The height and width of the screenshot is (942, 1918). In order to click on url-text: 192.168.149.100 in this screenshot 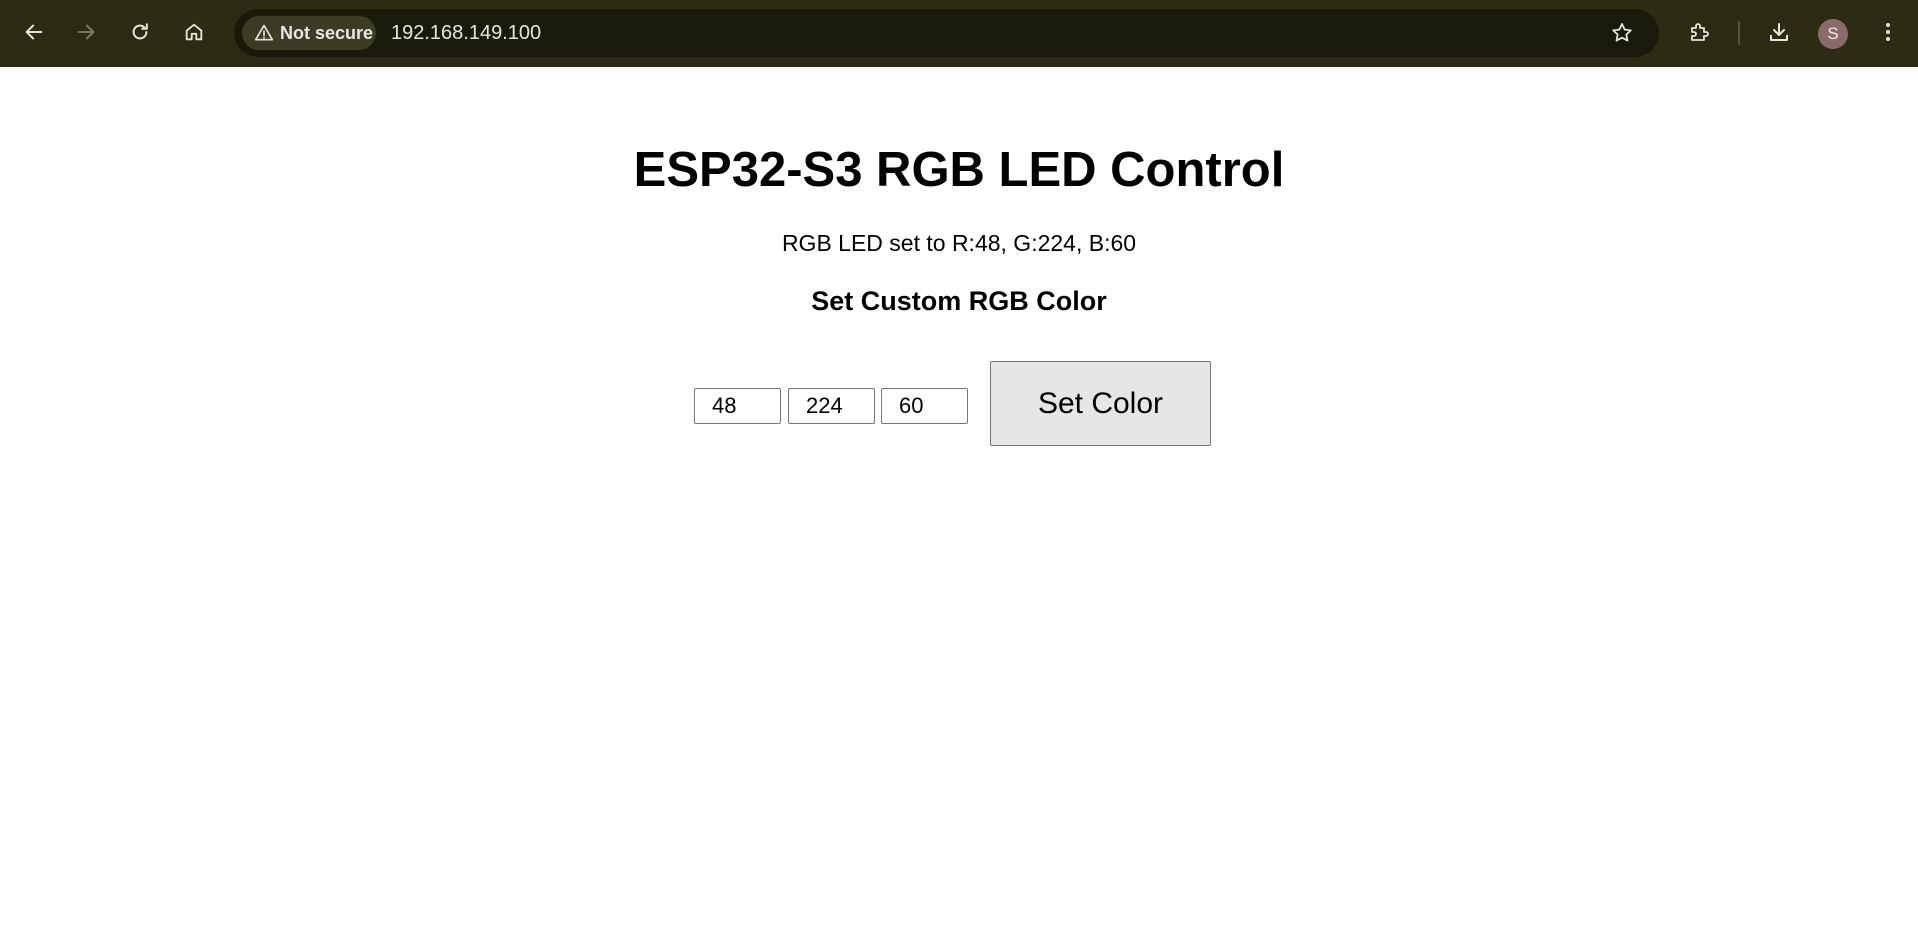, I will do `click(466, 33)`.